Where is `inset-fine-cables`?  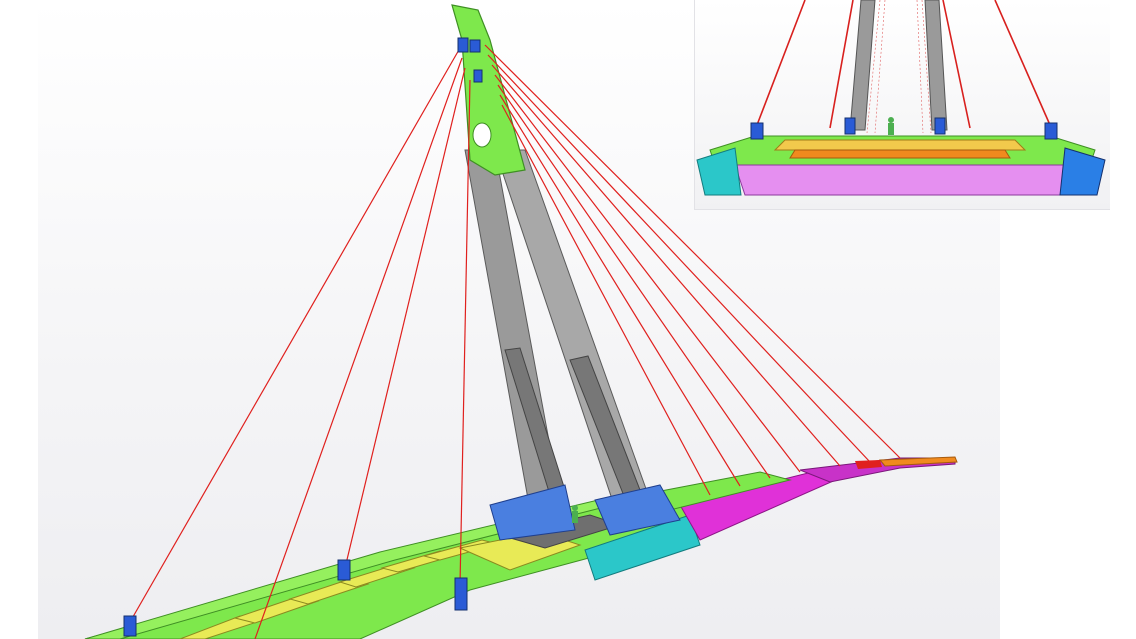 inset-fine-cables is located at coordinates (899, 67).